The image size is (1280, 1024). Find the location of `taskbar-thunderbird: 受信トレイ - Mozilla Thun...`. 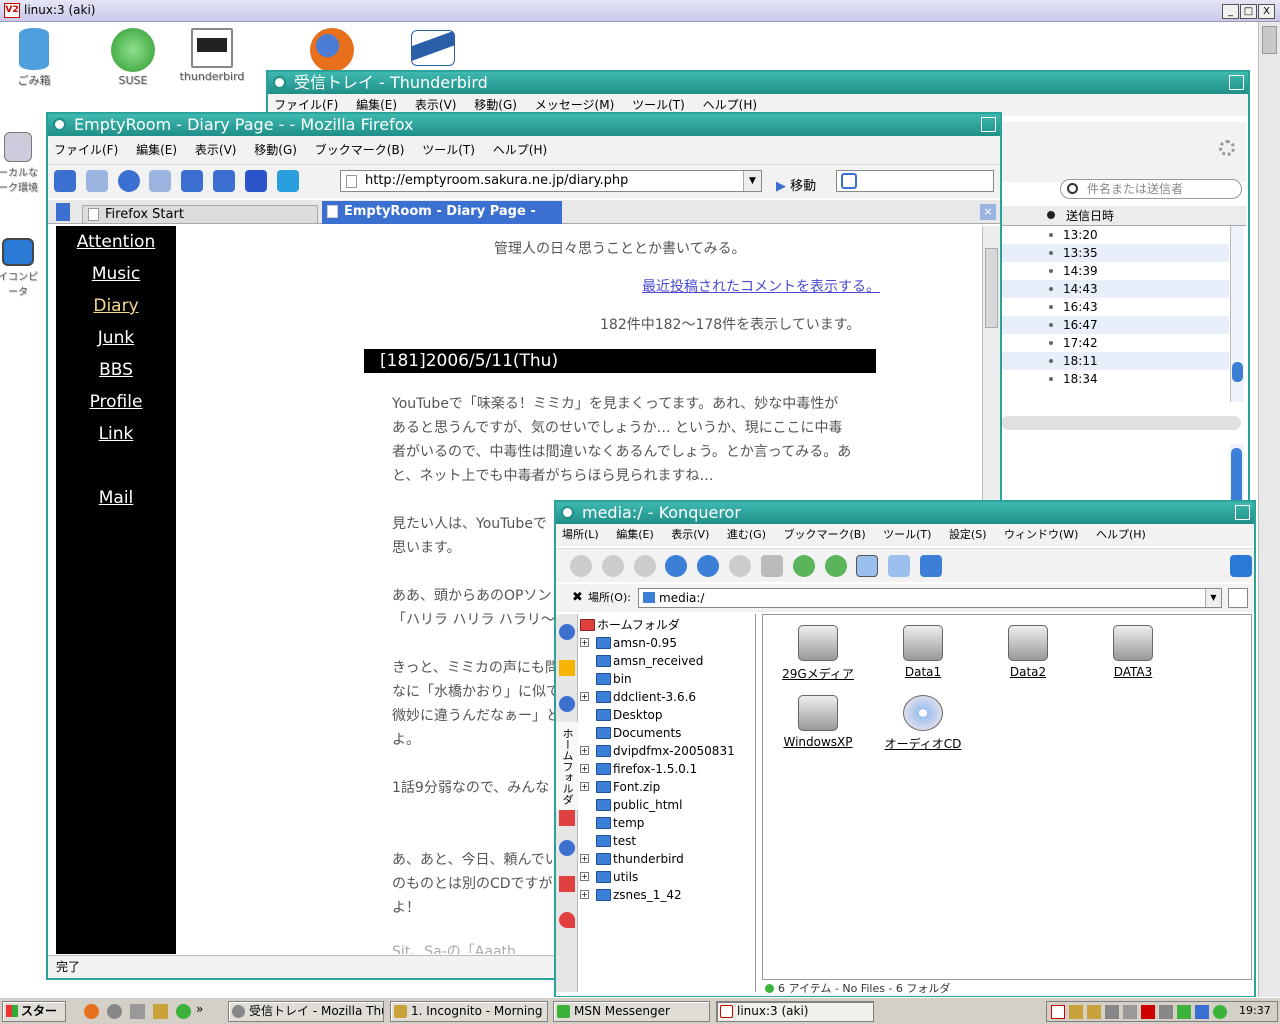

taskbar-thunderbird: 受信トレイ - Mozilla Thun... is located at coordinates (306, 1011).